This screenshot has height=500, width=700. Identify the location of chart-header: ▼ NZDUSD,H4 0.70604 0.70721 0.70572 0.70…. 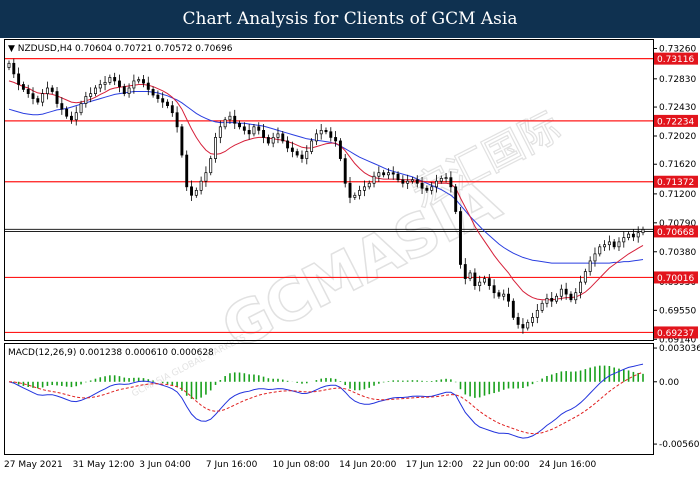
(120, 49).